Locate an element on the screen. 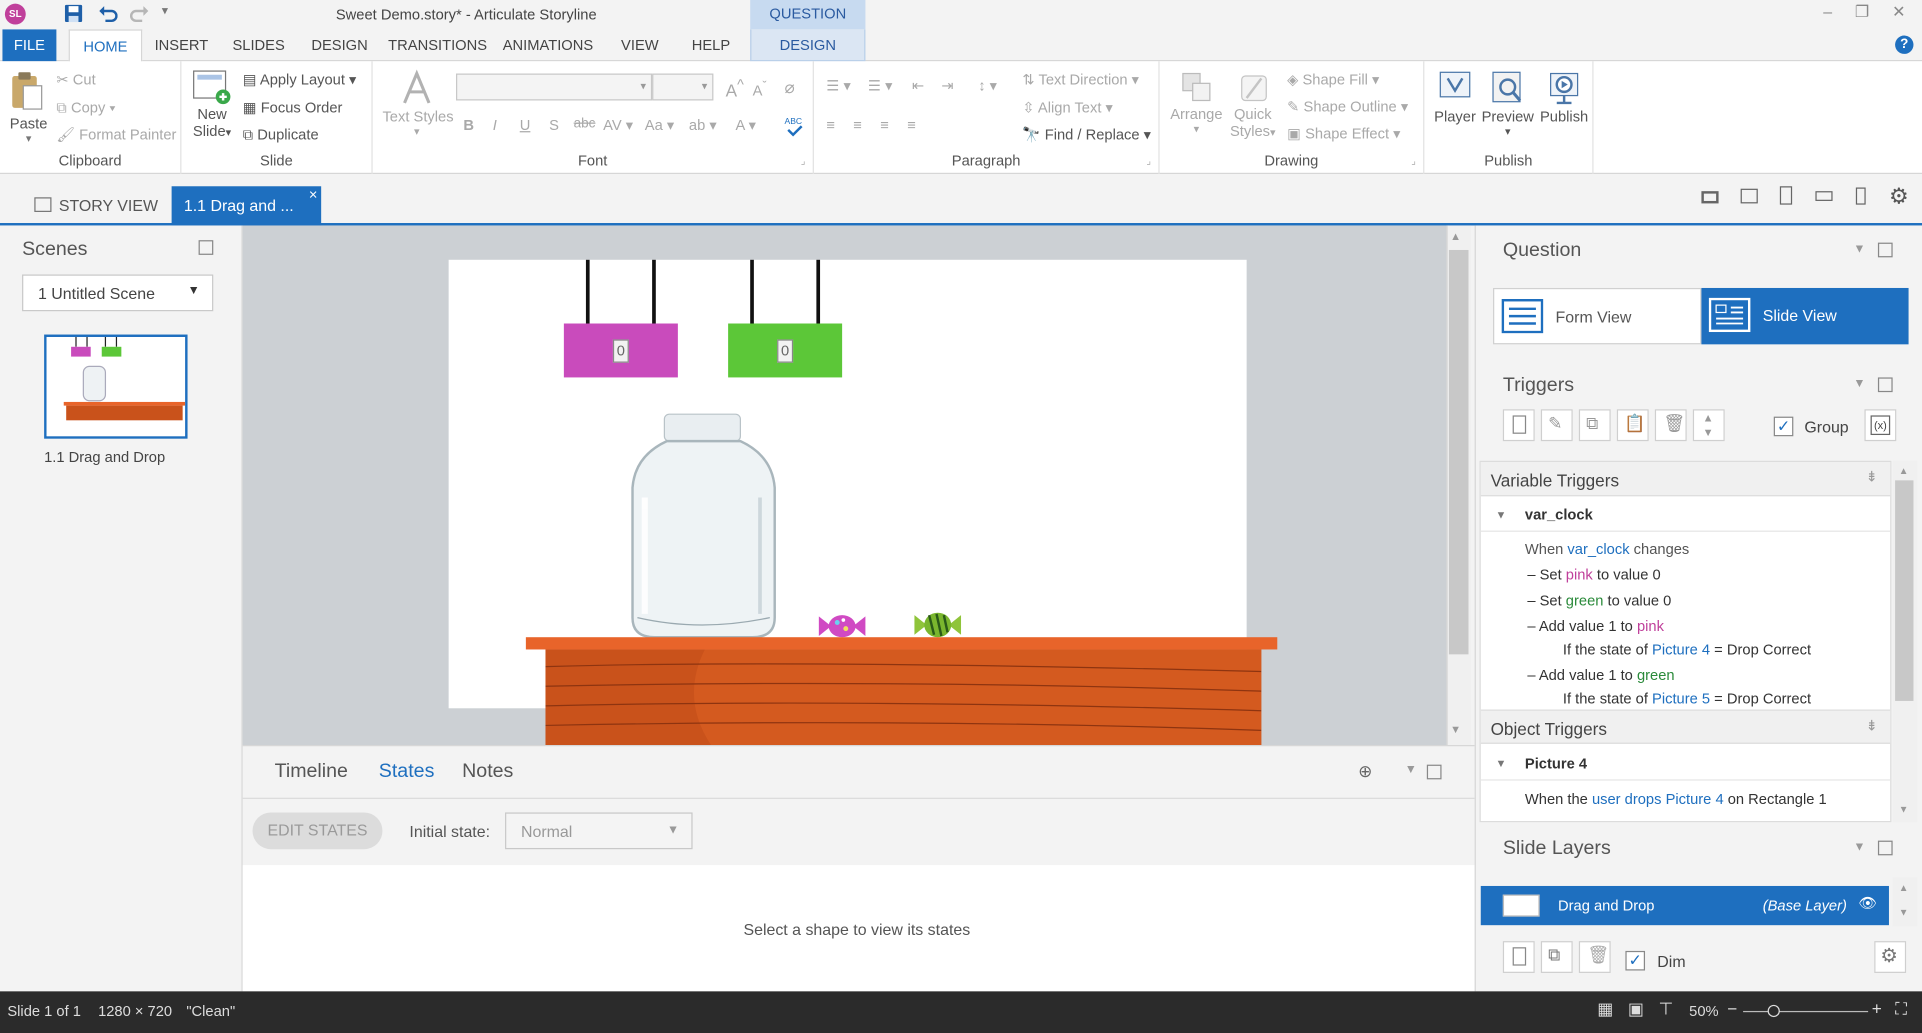 The image size is (1922, 1033). delete-trigger-button: 🗑 is located at coordinates (1670, 425).